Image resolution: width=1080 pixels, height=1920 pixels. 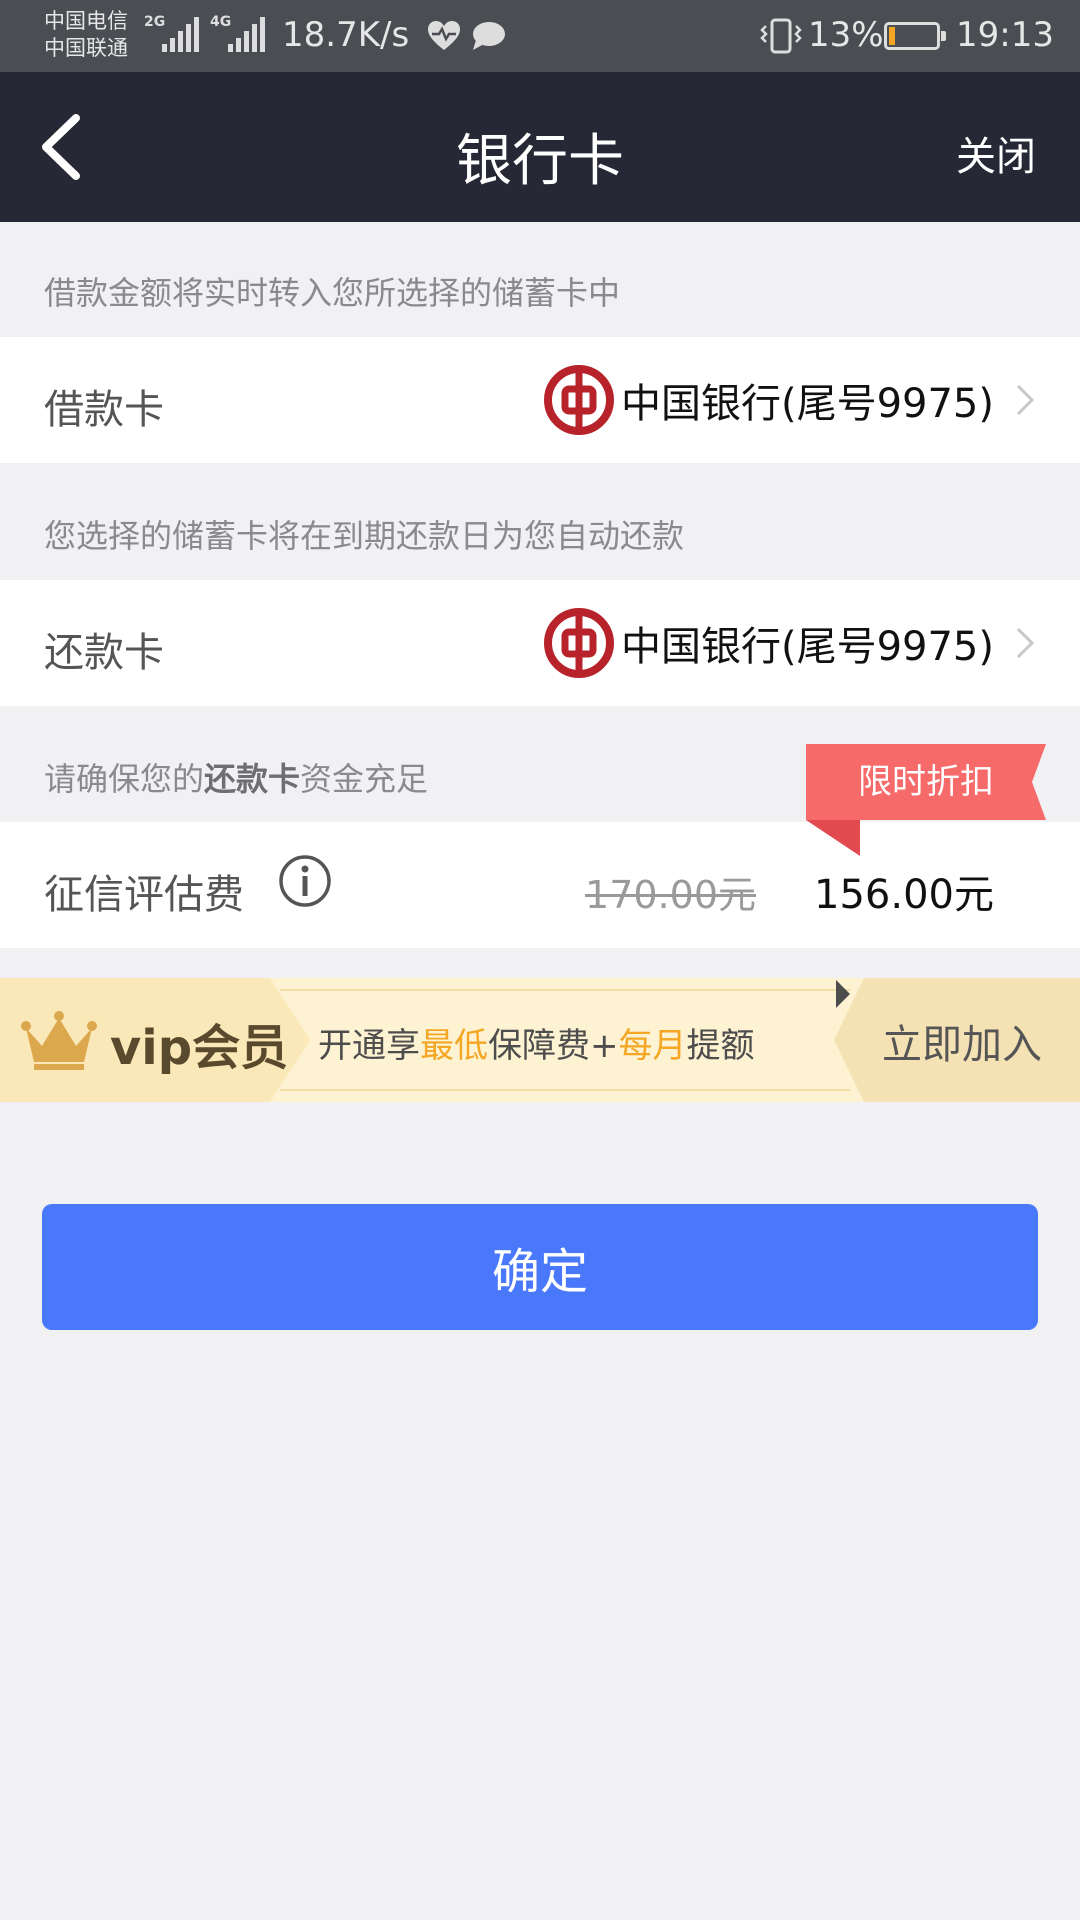 What do you see at coordinates (670, 895) in the screenshot?
I see `original-price: 170.00元` at bounding box center [670, 895].